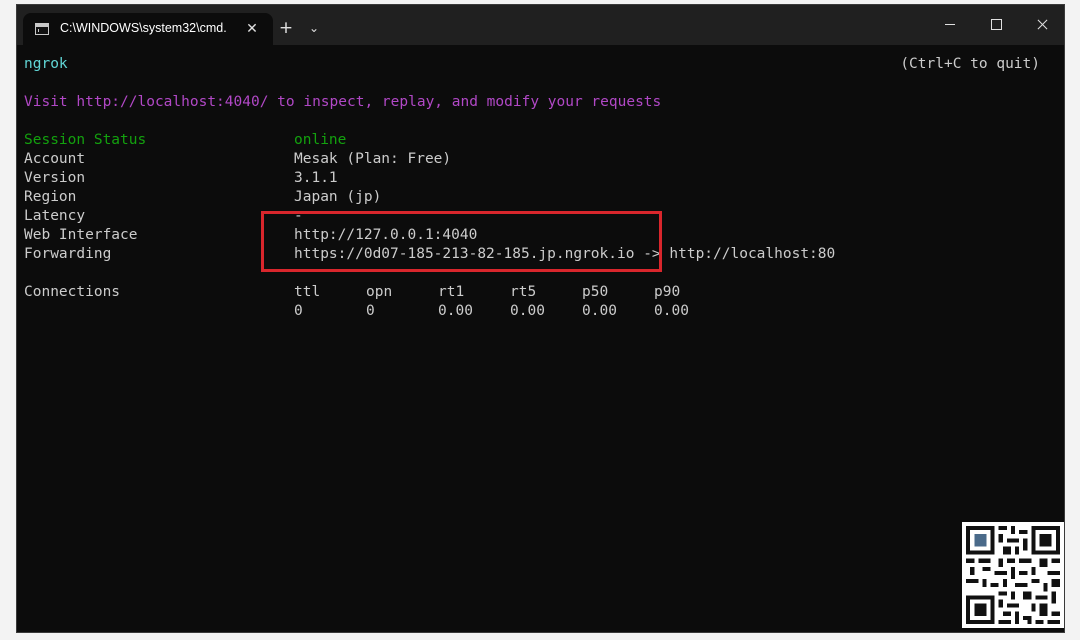 This screenshot has width=1080, height=640. I want to click on terminal-icon, so click(42, 29).